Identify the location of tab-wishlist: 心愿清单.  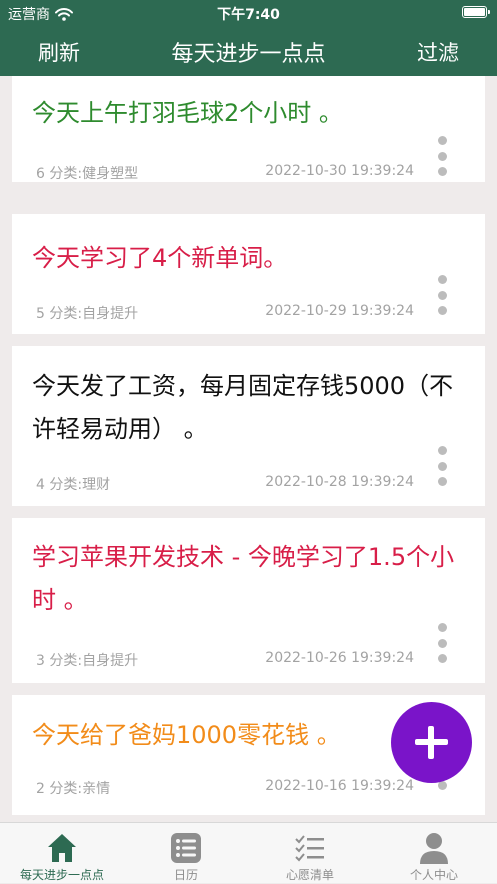
(310, 853).